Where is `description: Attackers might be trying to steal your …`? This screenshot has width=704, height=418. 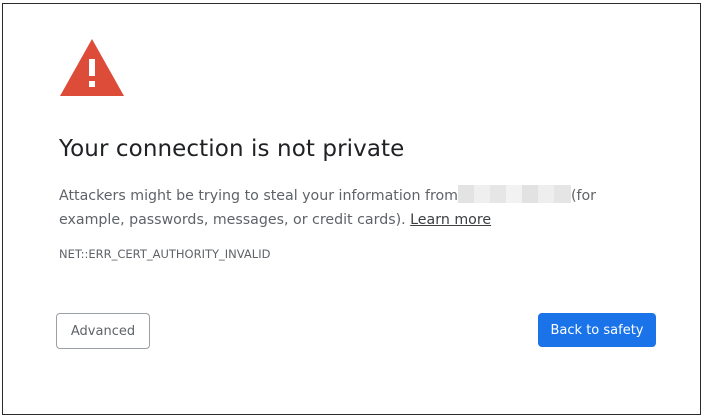
description: Attackers might be trying to steal your … is located at coordinates (339, 208).